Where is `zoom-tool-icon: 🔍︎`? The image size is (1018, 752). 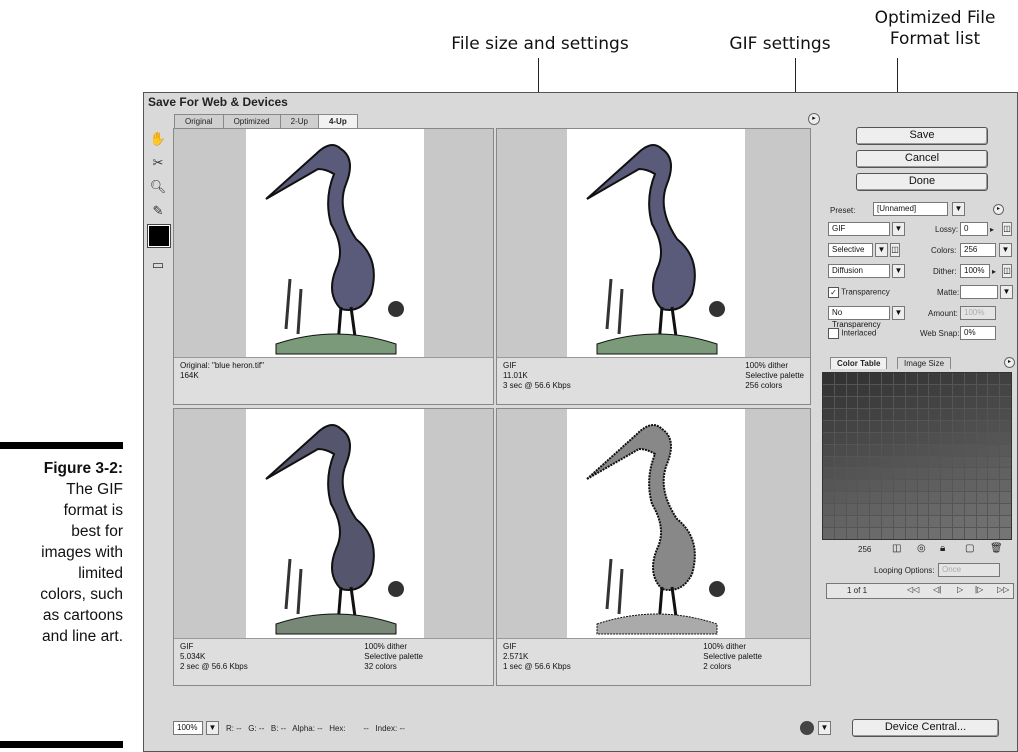 zoom-tool-icon: 🔍︎ is located at coordinates (158, 187).